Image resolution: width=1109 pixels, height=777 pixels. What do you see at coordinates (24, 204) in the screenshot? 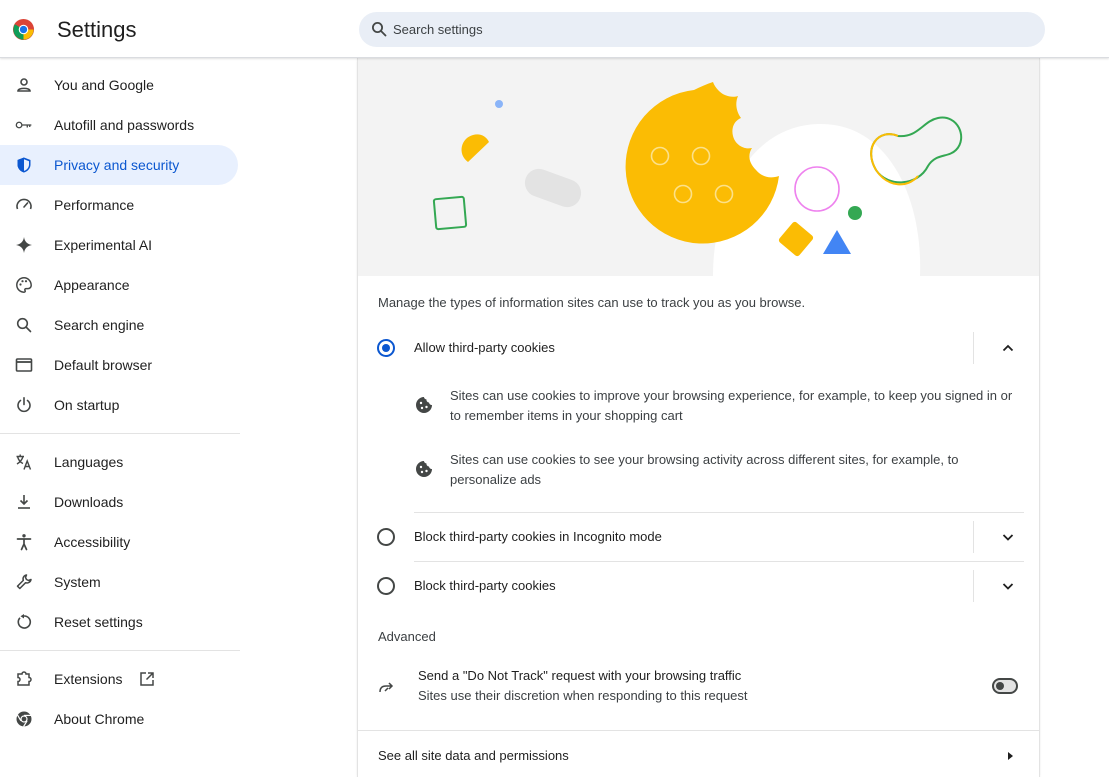
I see `speedometer-icon` at bounding box center [24, 204].